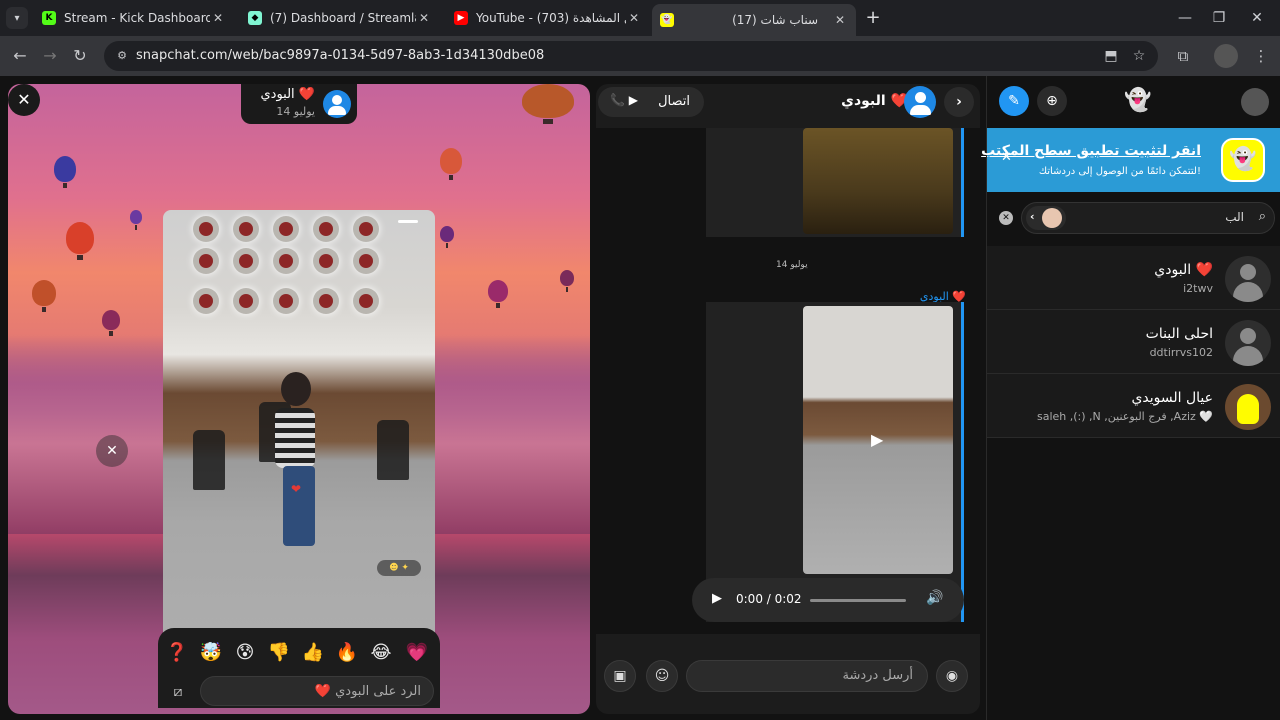 The image size is (1280, 720). What do you see at coordinates (920, 102) in the screenshot?
I see `chat-avatar` at bounding box center [920, 102].